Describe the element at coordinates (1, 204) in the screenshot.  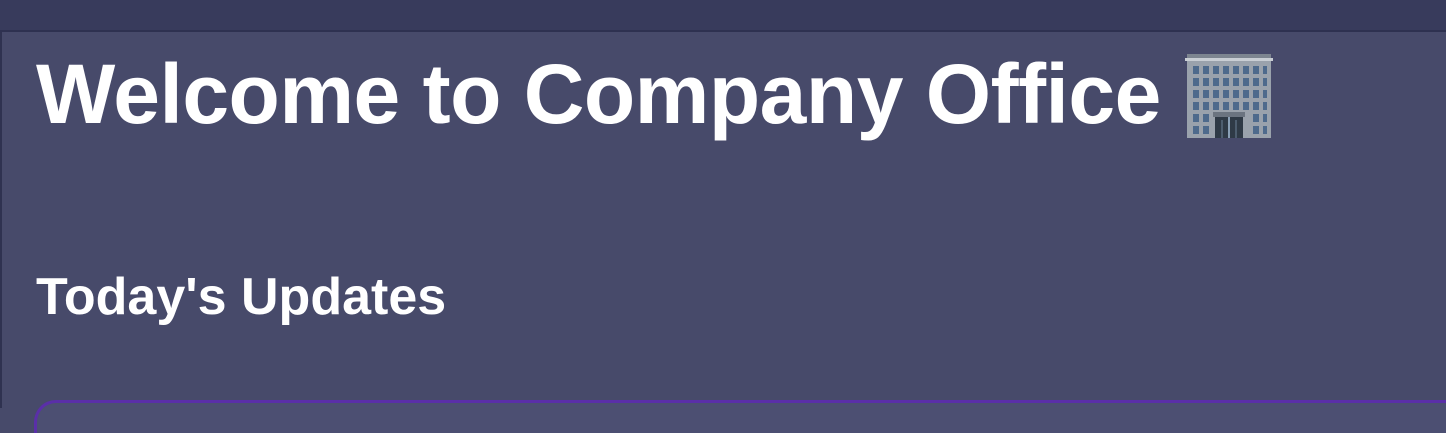
I see `window-left-edge` at that location.